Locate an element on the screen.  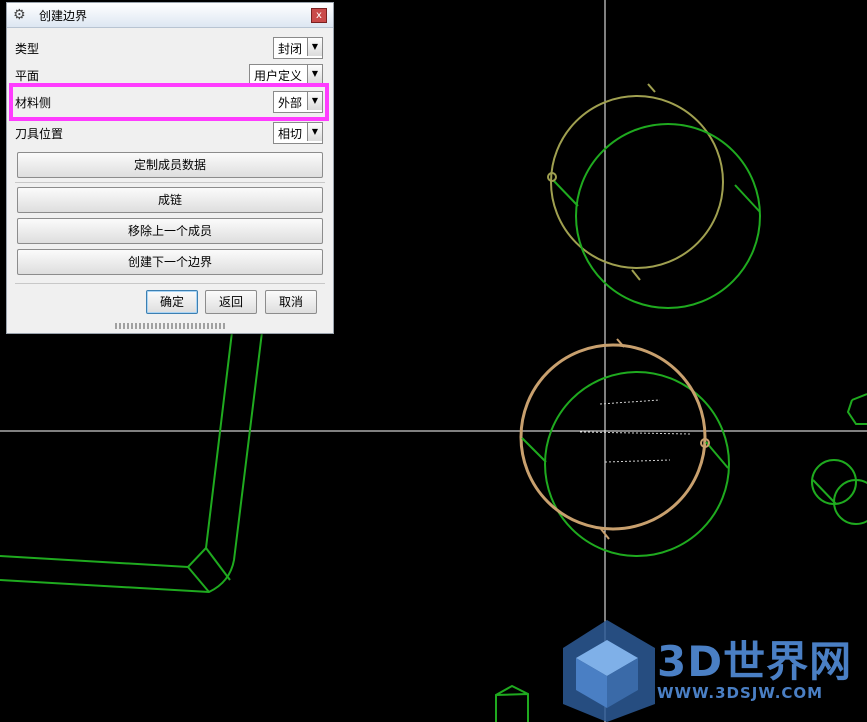
dialog-titlebar: ⚙ 创建边界 x is located at coordinates (170, 15).